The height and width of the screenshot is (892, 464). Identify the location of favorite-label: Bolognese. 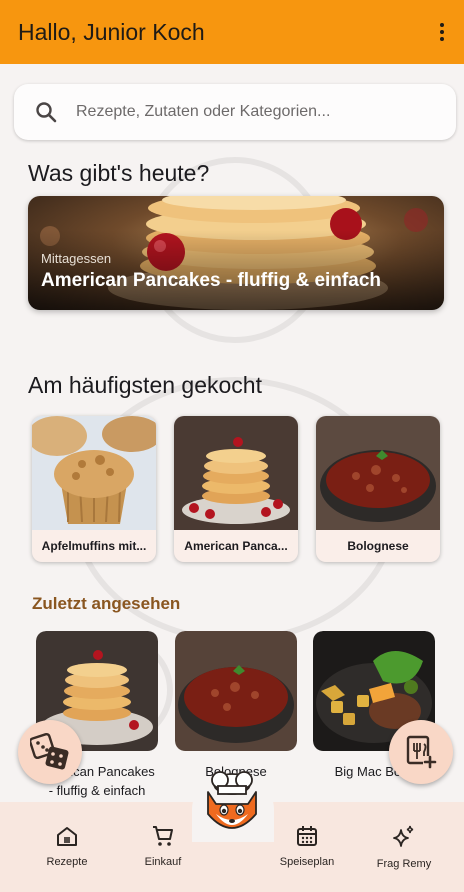
(378, 546).